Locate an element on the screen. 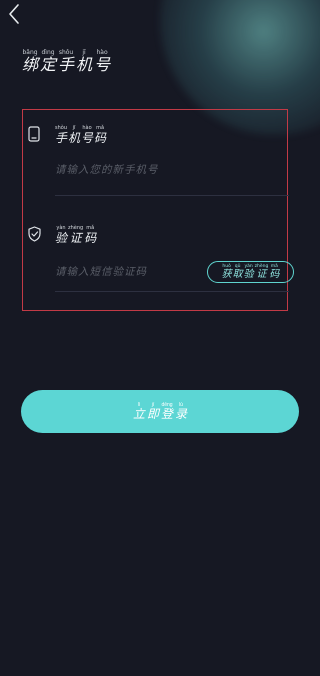 The height and width of the screenshot is (676, 320). verification-code-input is located at coordinates (129, 272).